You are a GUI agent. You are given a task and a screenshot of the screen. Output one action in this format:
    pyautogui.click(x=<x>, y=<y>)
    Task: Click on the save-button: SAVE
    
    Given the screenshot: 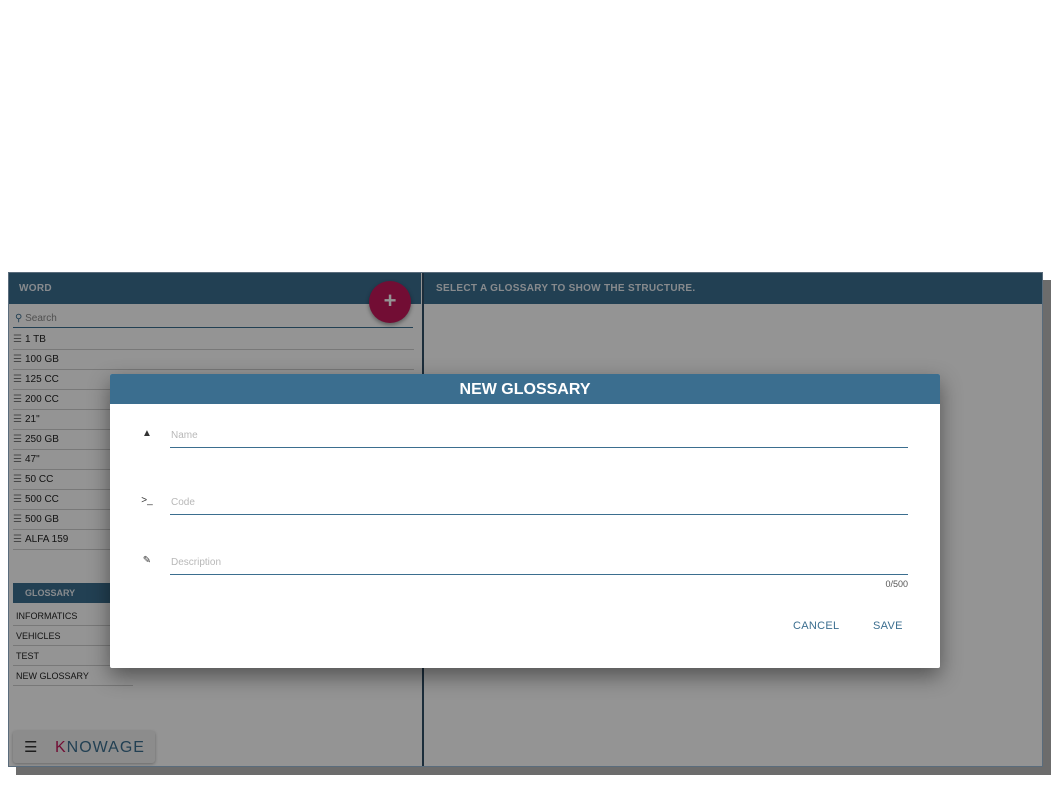 What is the action you would take?
    pyautogui.click(x=888, y=626)
    